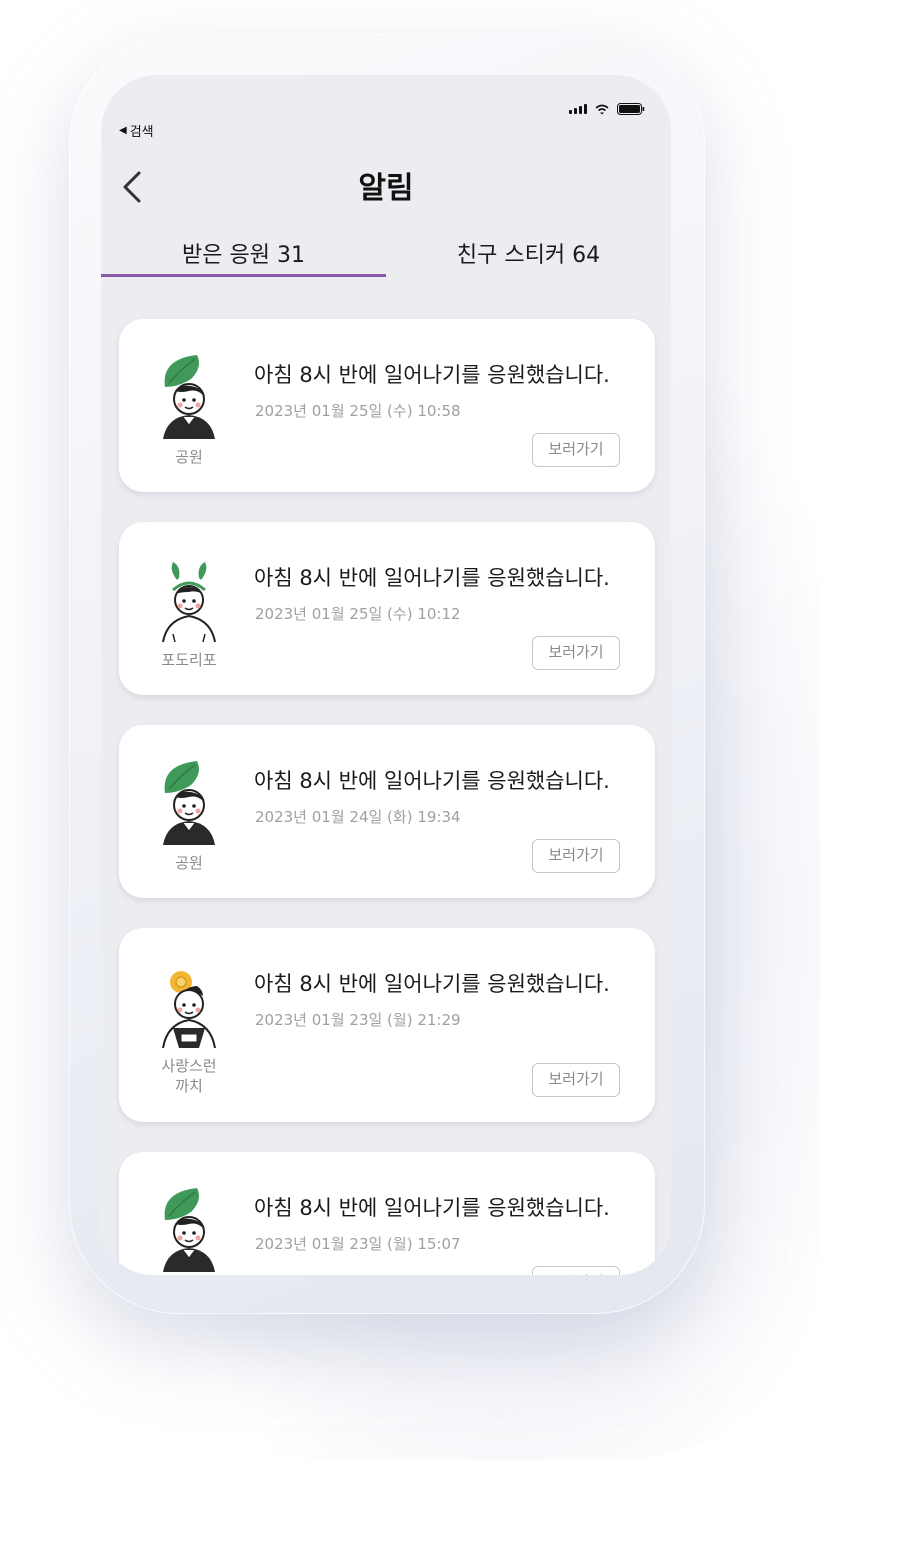 This screenshot has width=909, height=1553. Describe the element at coordinates (631, 109) in the screenshot. I see `battery-icon` at that location.